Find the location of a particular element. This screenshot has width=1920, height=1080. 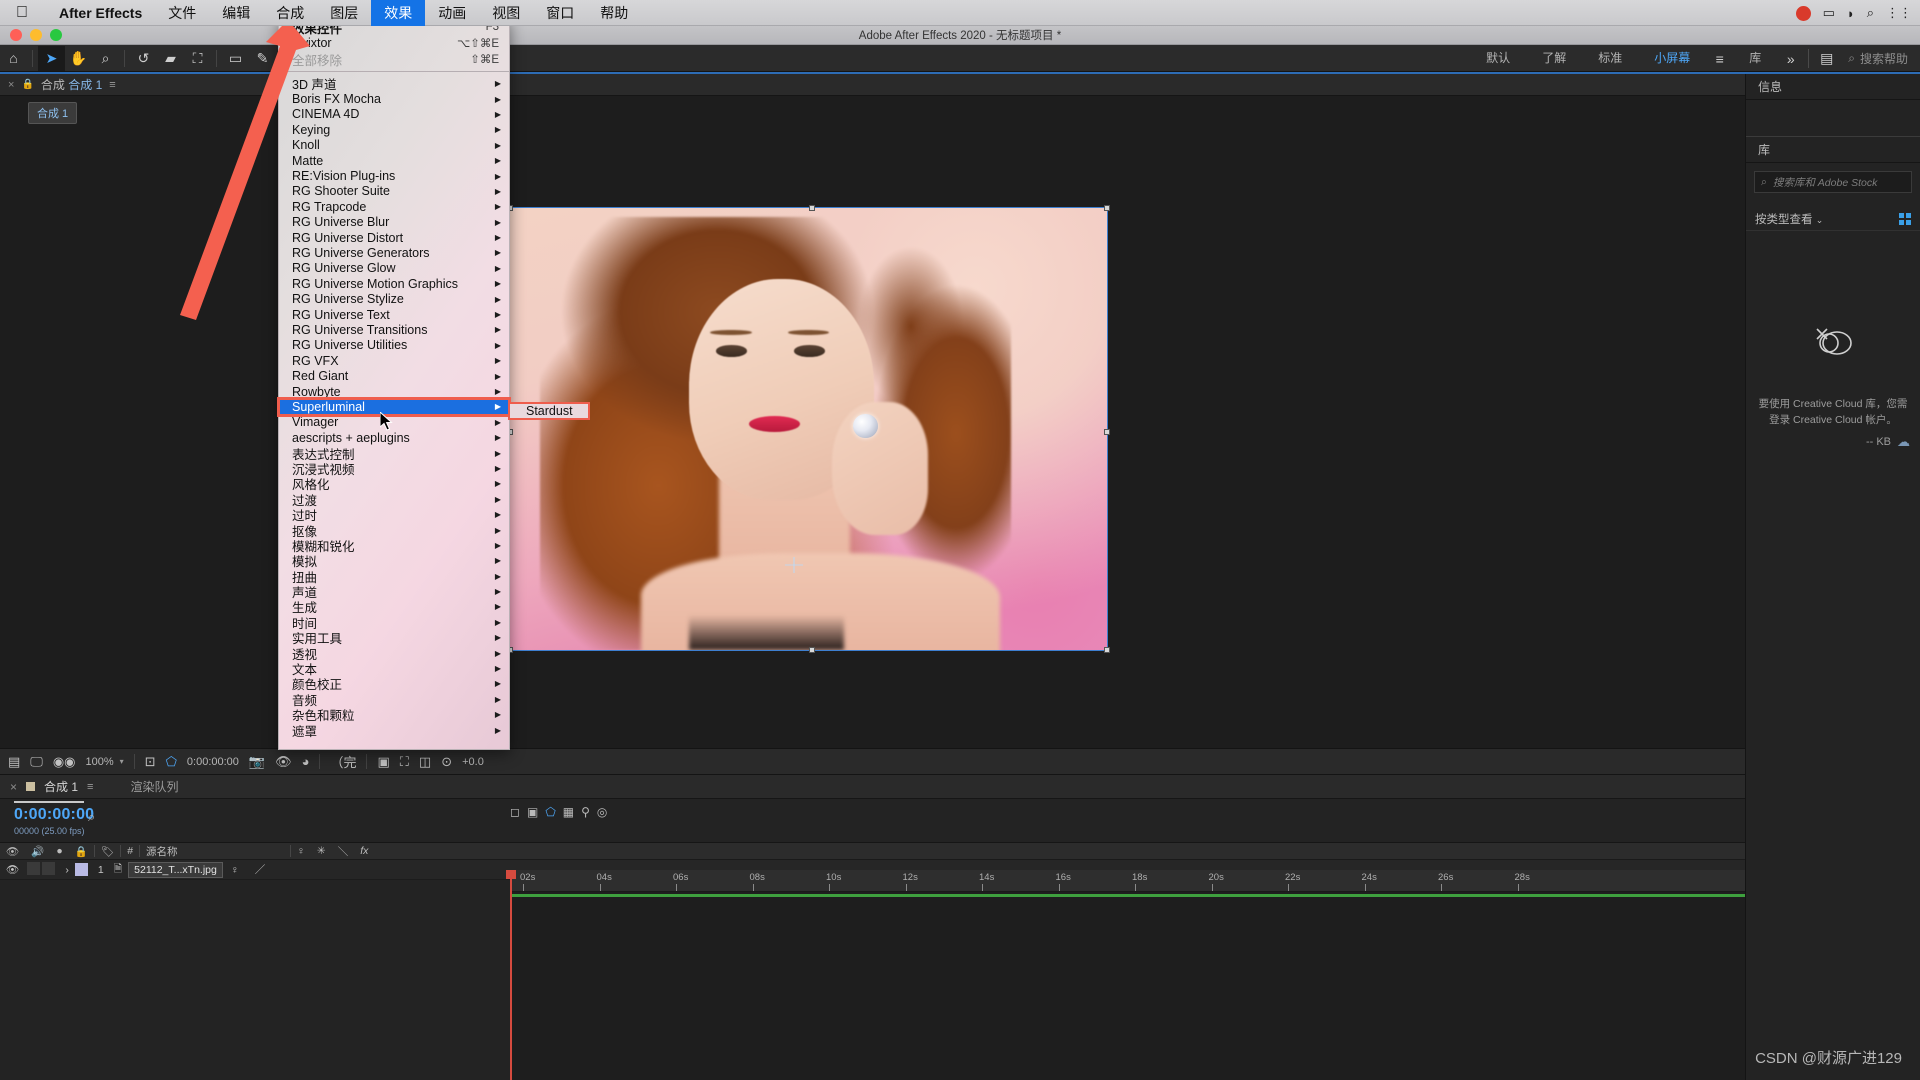

effect-submenu: Stardust is located at coordinates (549, 411).